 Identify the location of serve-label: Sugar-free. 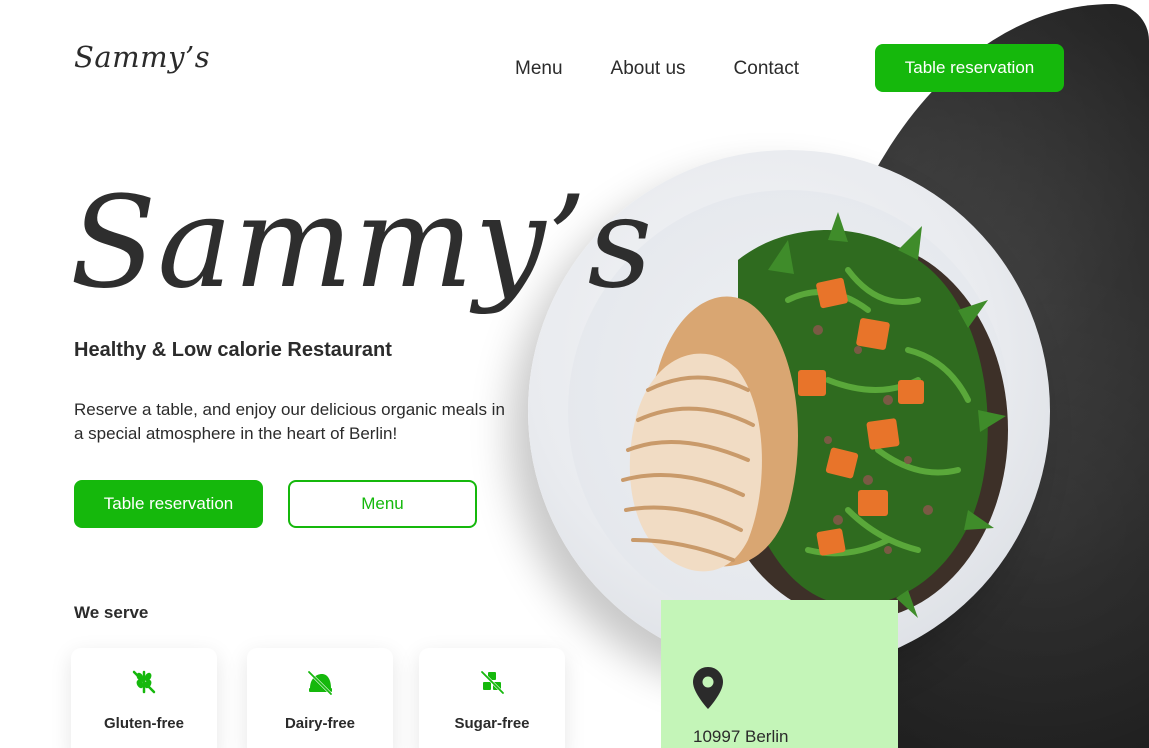
(492, 723).